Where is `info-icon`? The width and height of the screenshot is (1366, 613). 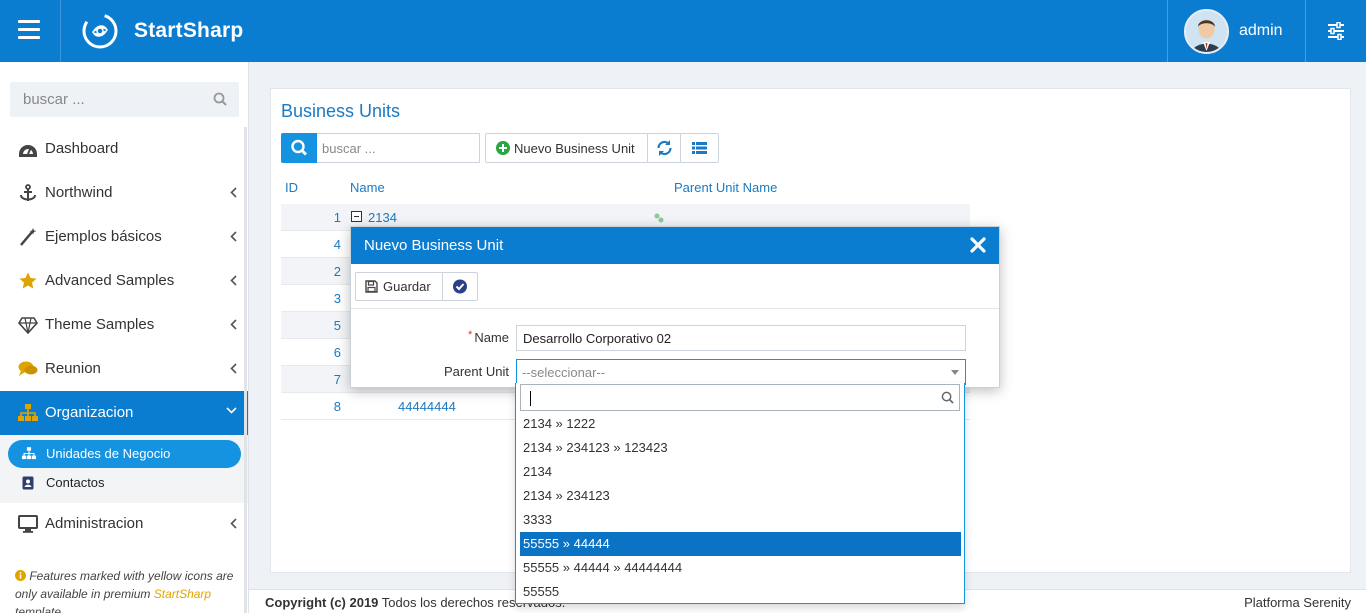 info-icon is located at coordinates (20, 575).